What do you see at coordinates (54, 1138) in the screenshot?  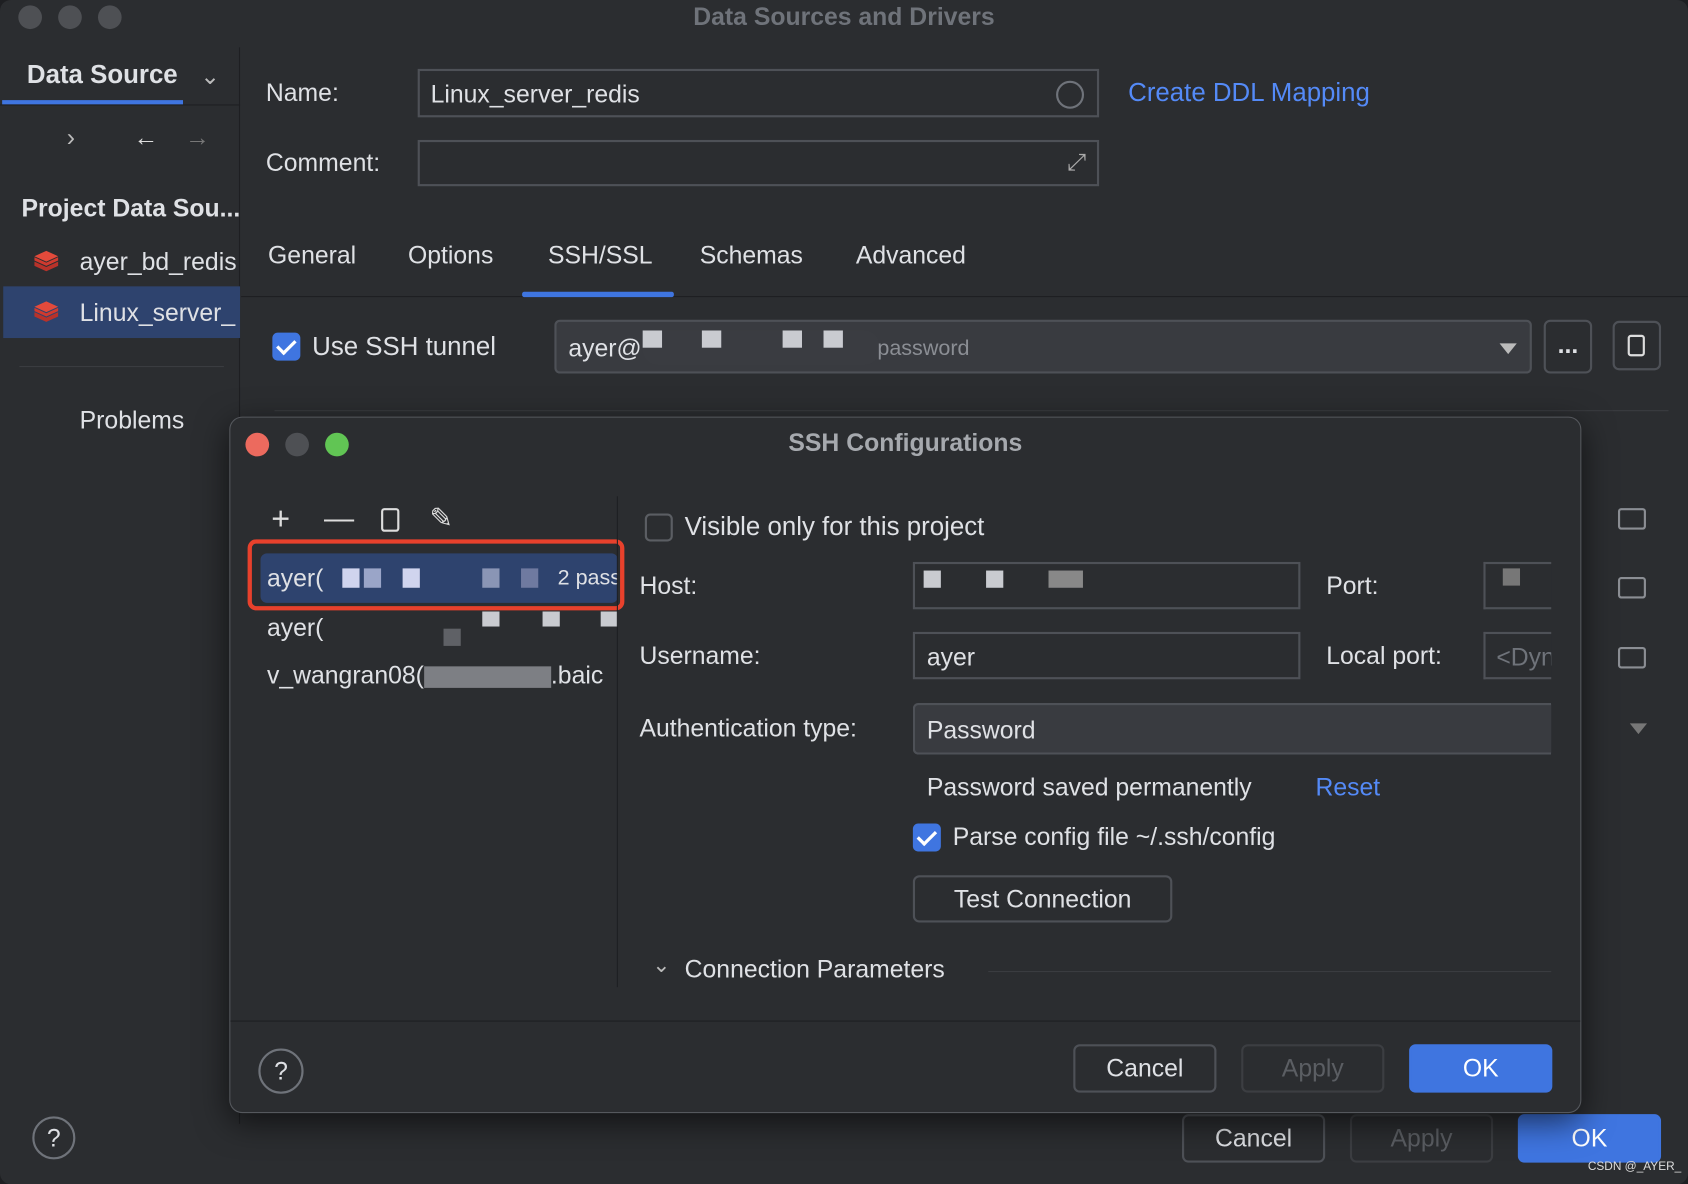 I see `help-button: ?` at bounding box center [54, 1138].